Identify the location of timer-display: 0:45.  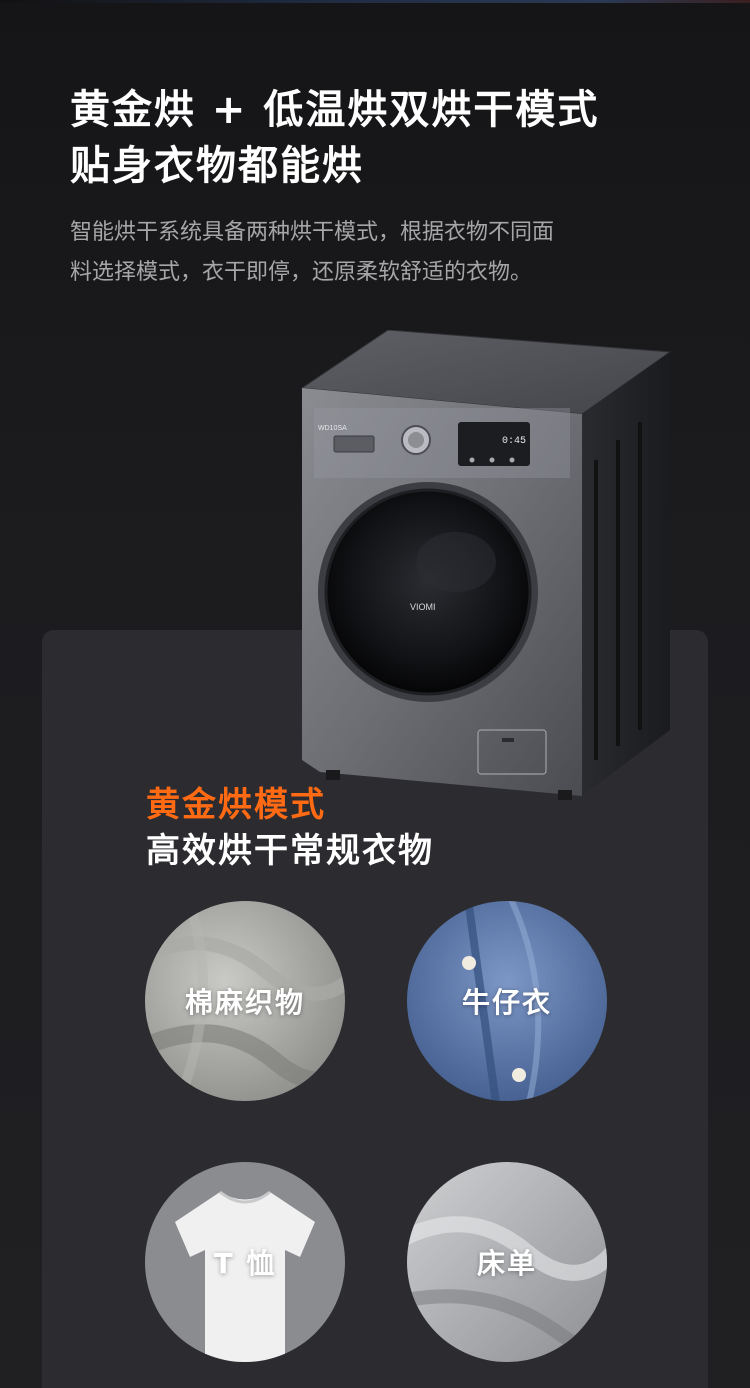
(514, 441).